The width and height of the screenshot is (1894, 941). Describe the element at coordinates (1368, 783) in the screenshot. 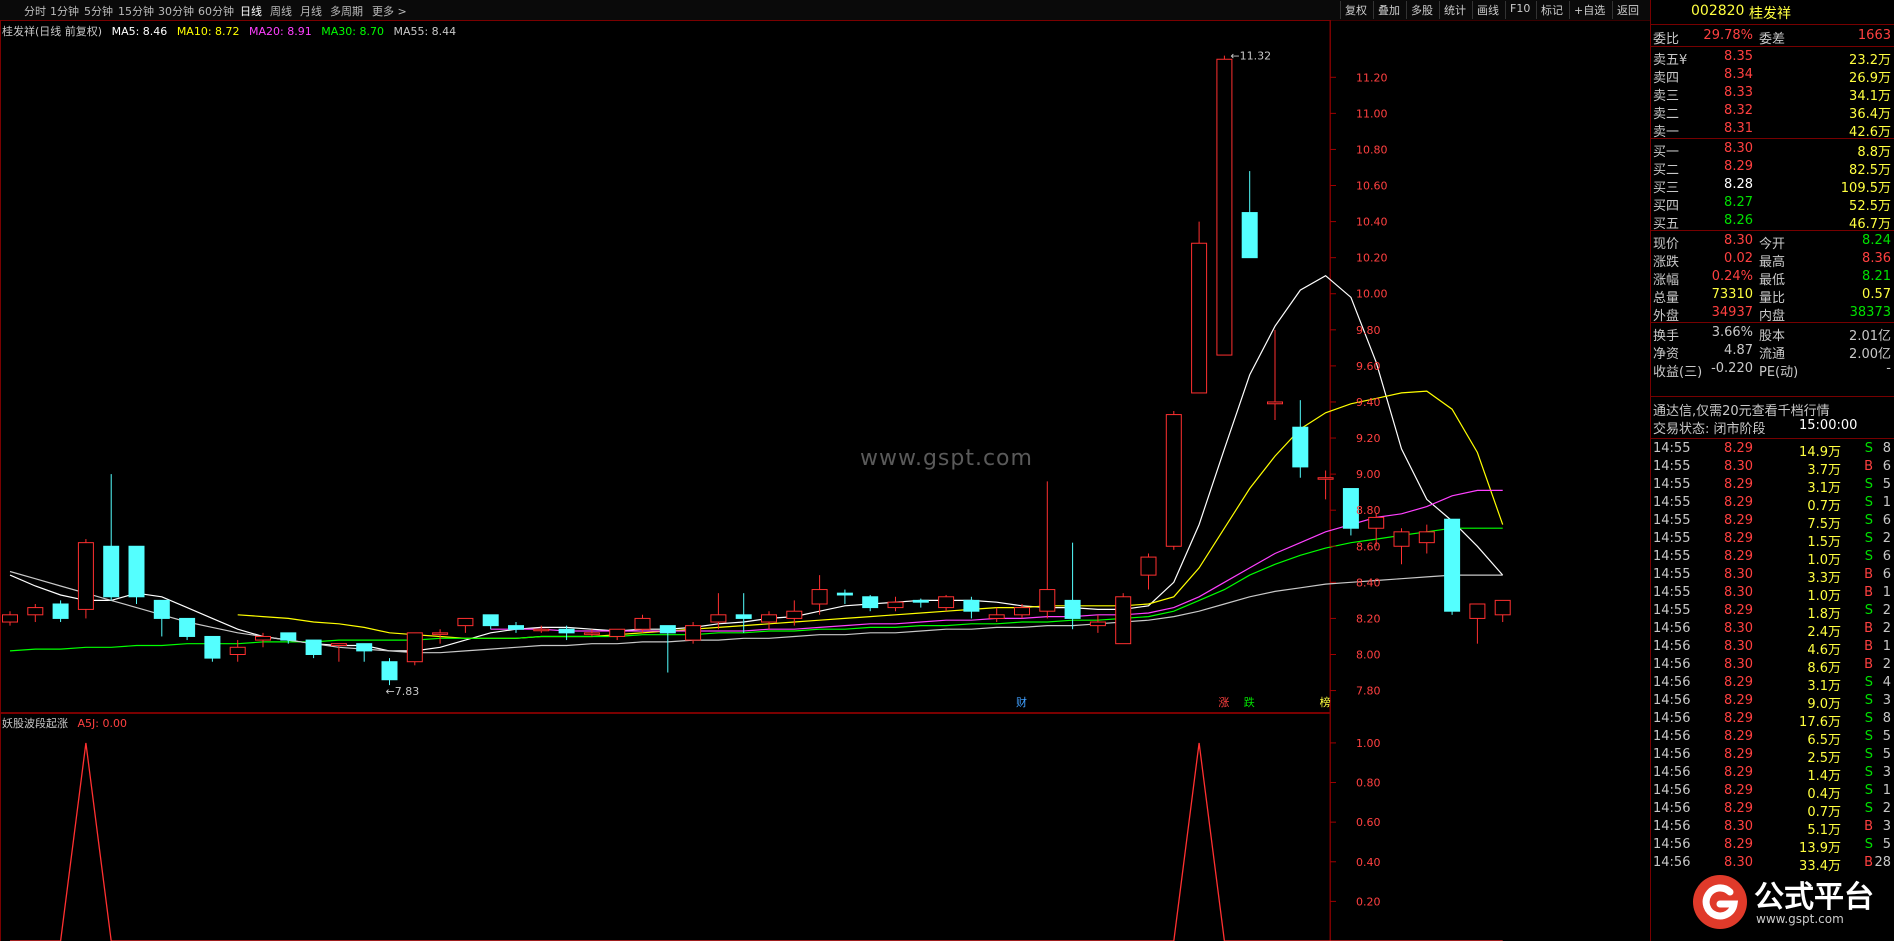

I see `indicator-tick-label: 0.80` at that location.